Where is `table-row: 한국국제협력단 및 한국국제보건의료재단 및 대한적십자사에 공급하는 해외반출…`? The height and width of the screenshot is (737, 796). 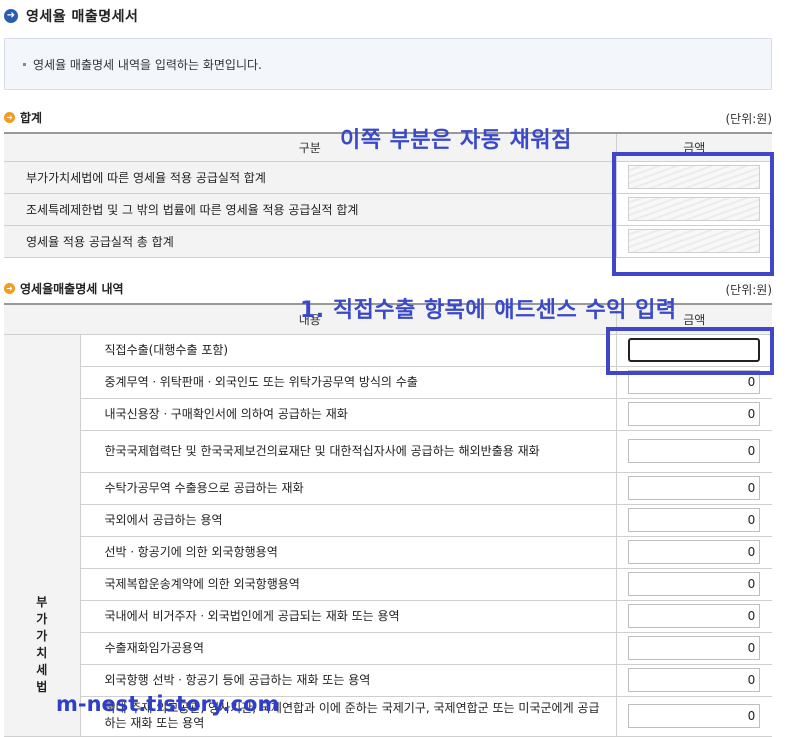
table-row: 한국국제협력단 및 한국국제보건의료재단 및 대한적십자사에 공급하는 해외반출… is located at coordinates (388, 451).